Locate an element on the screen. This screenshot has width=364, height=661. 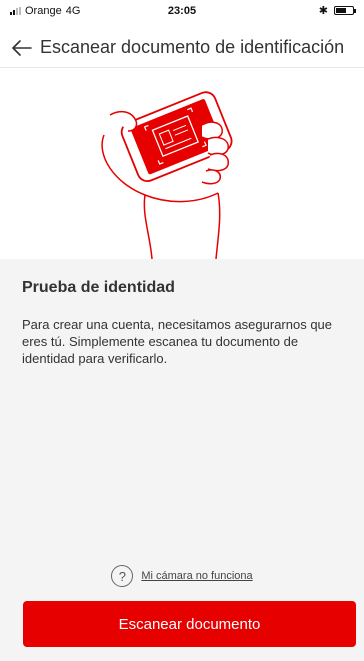
status-right: ✱ is located at coordinates (337, 10).